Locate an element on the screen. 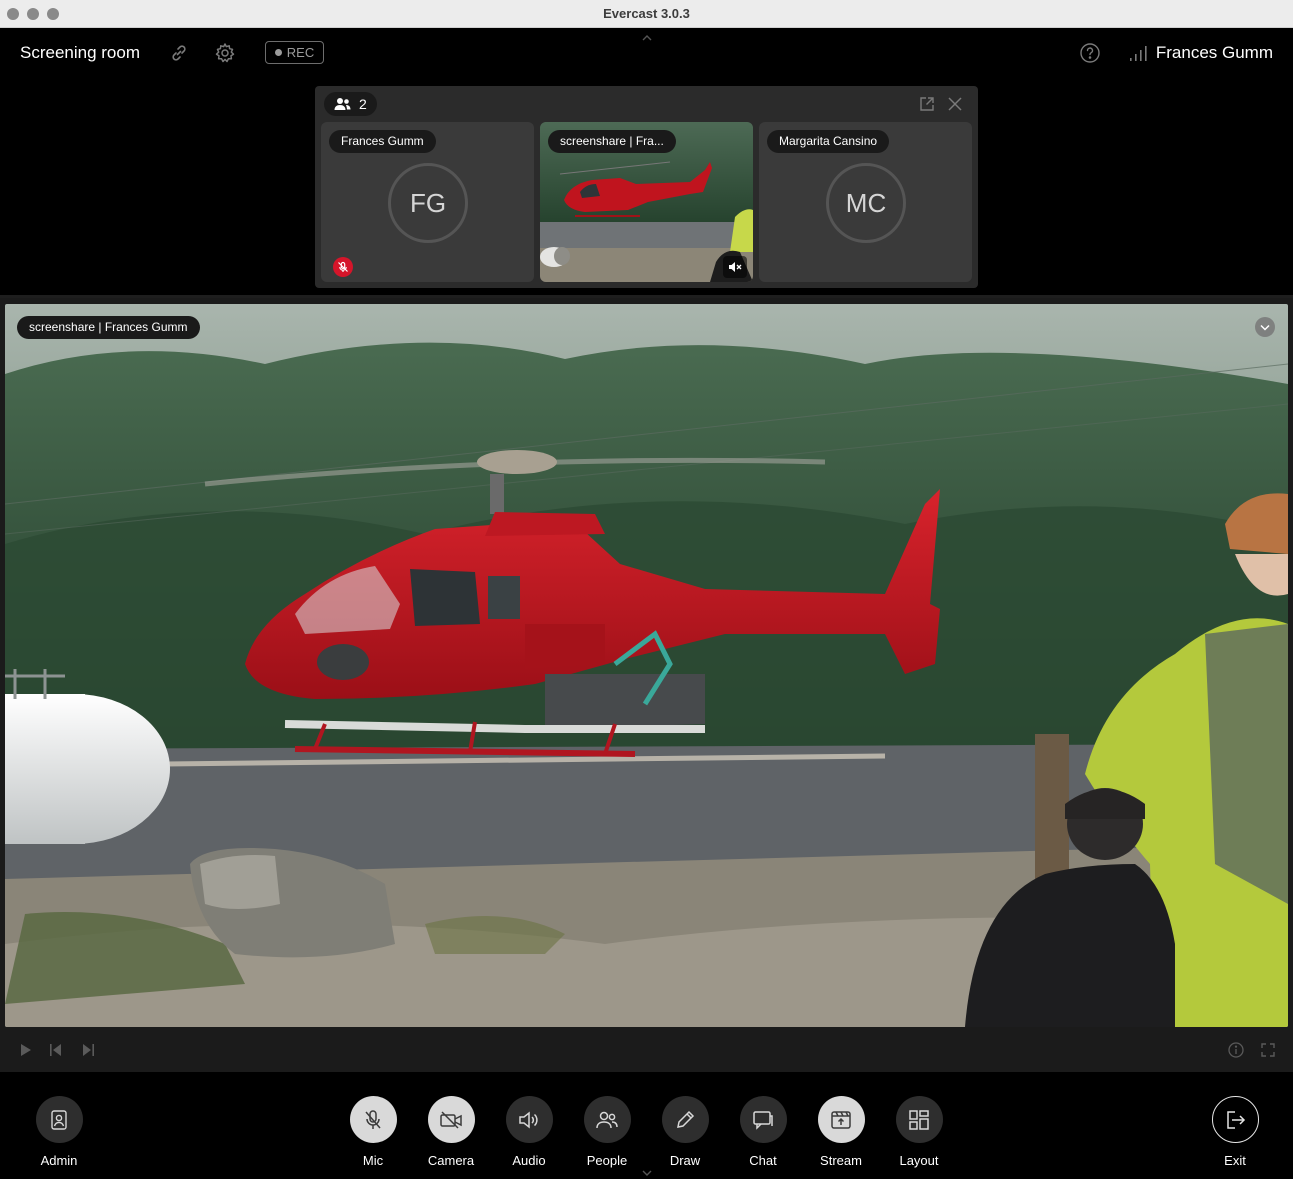 The image size is (1293, 1179). participant-name-label: Frances Gumm is located at coordinates (382, 141).